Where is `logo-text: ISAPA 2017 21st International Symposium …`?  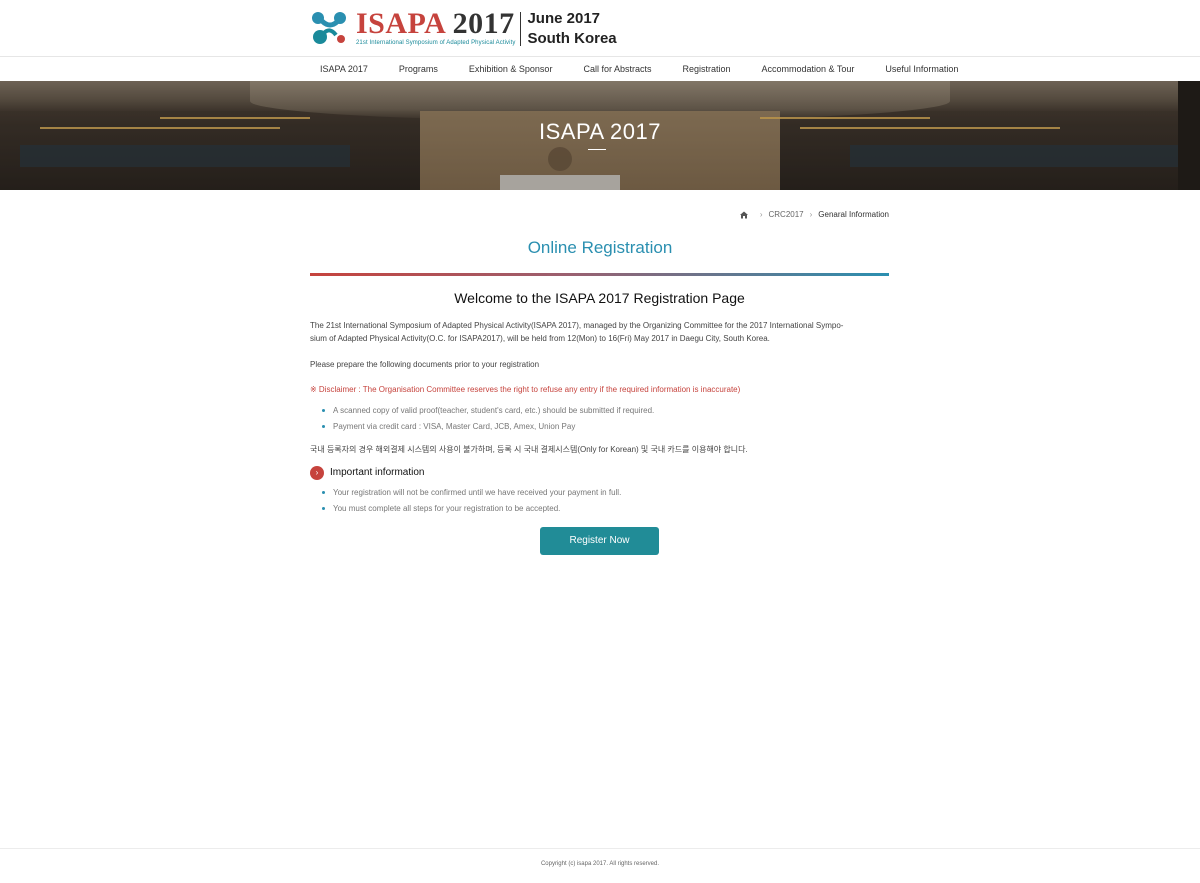
logo-text: ISAPA 2017 21st International Symposium … is located at coordinates (436, 28).